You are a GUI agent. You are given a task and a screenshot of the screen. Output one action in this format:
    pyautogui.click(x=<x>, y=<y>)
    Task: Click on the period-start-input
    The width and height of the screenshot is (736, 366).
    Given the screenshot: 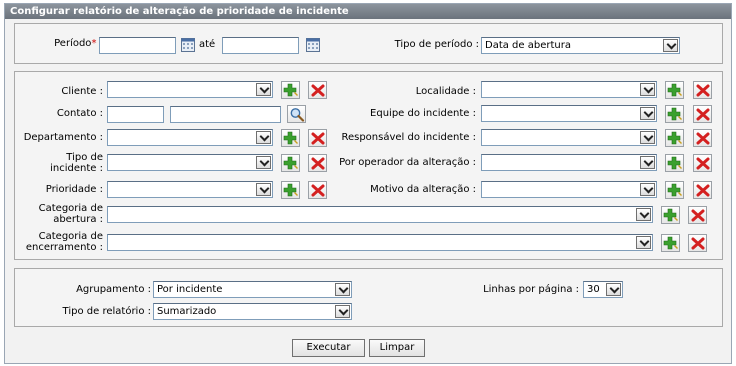 What is the action you would take?
    pyautogui.click(x=137, y=45)
    